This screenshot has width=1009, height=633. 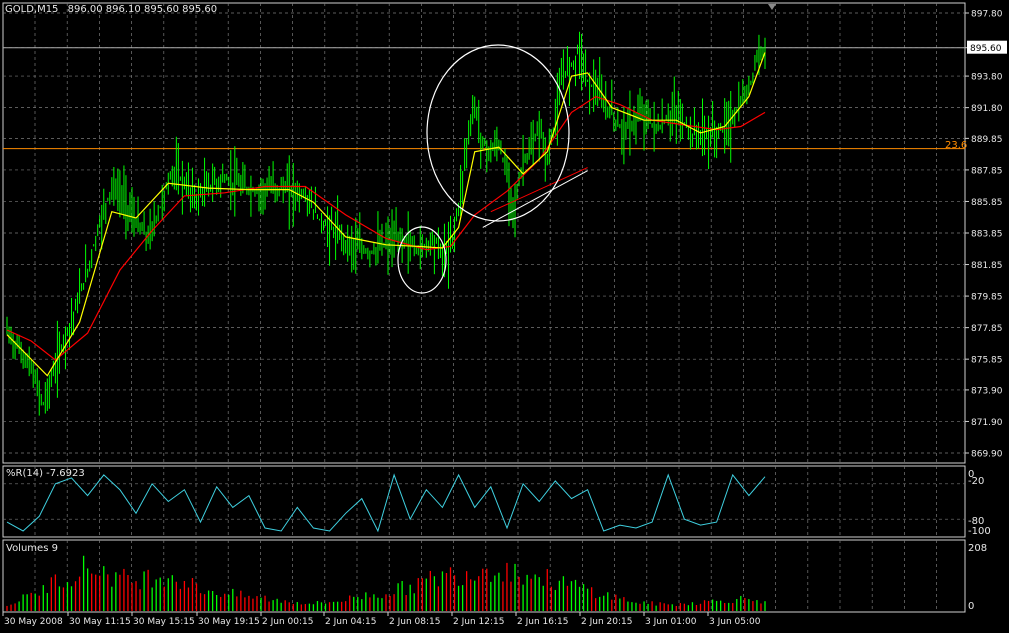 What do you see at coordinates (987, 266) in the screenshot?
I see `price-axis-label: 881.85` at bounding box center [987, 266].